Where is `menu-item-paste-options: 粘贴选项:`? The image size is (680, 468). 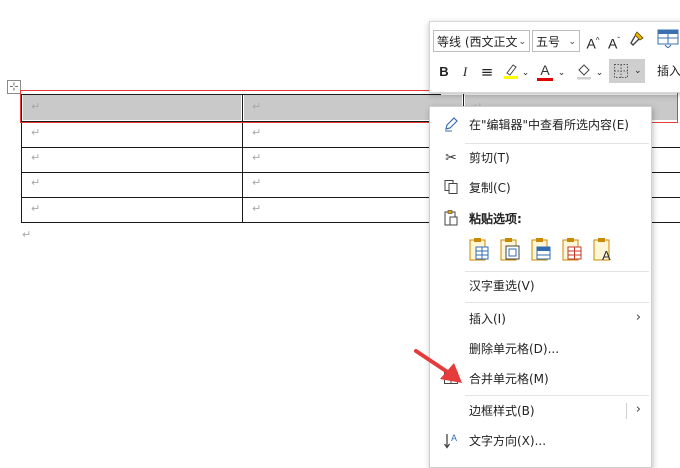 menu-item-paste-options: 粘贴选项: is located at coordinates (540, 219).